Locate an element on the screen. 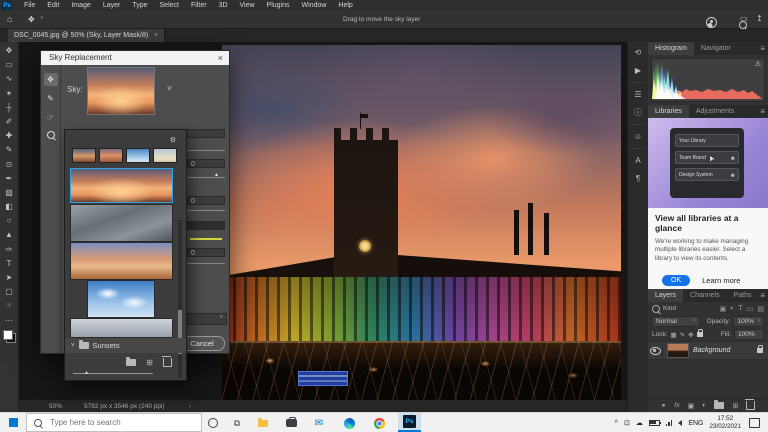 The image size is (768, 432). tab-libraries: Libraries is located at coordinates (668, 111).